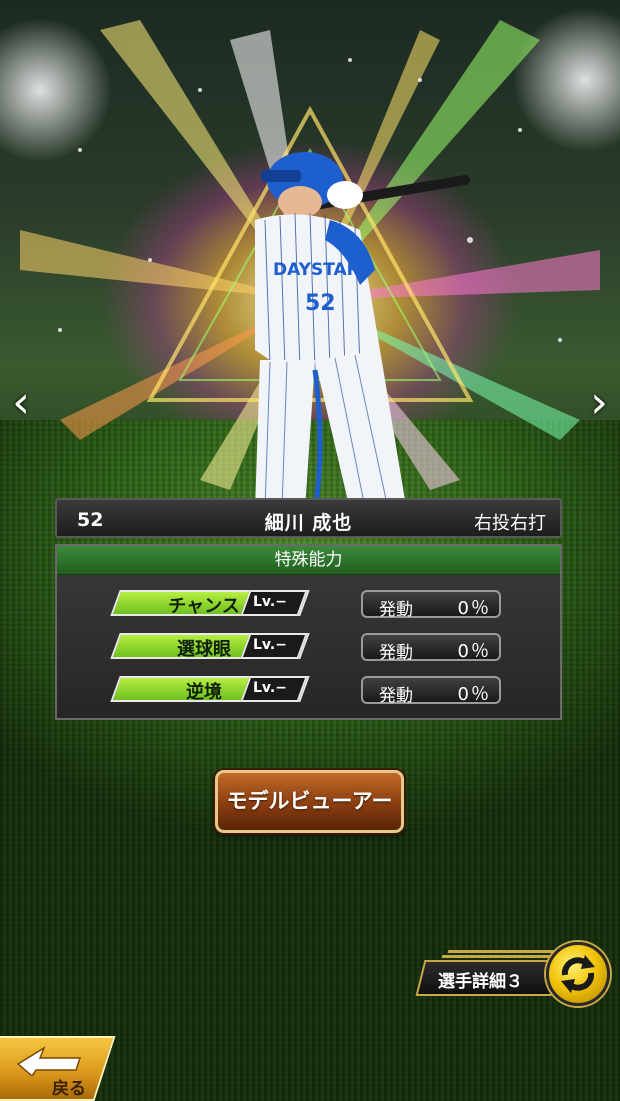 The height and width of the screenshot is (1101, 620). What do you see at coordinates (308, 691) in the screenshot?
I see `ability-row: 逆境 Lv.− 発動 0％` at bounding box center [308, 691].